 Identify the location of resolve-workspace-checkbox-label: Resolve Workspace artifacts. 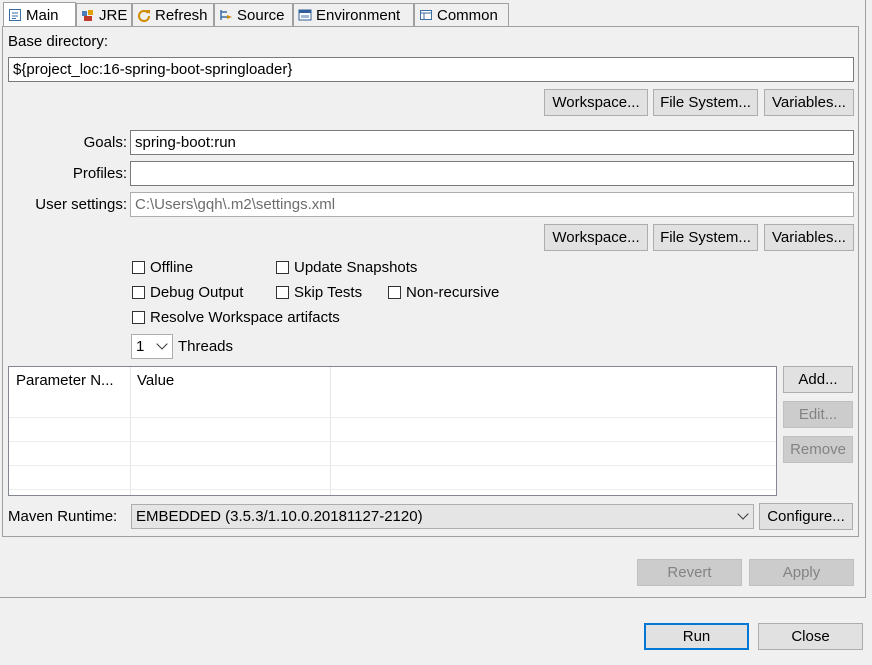
(245, 317).